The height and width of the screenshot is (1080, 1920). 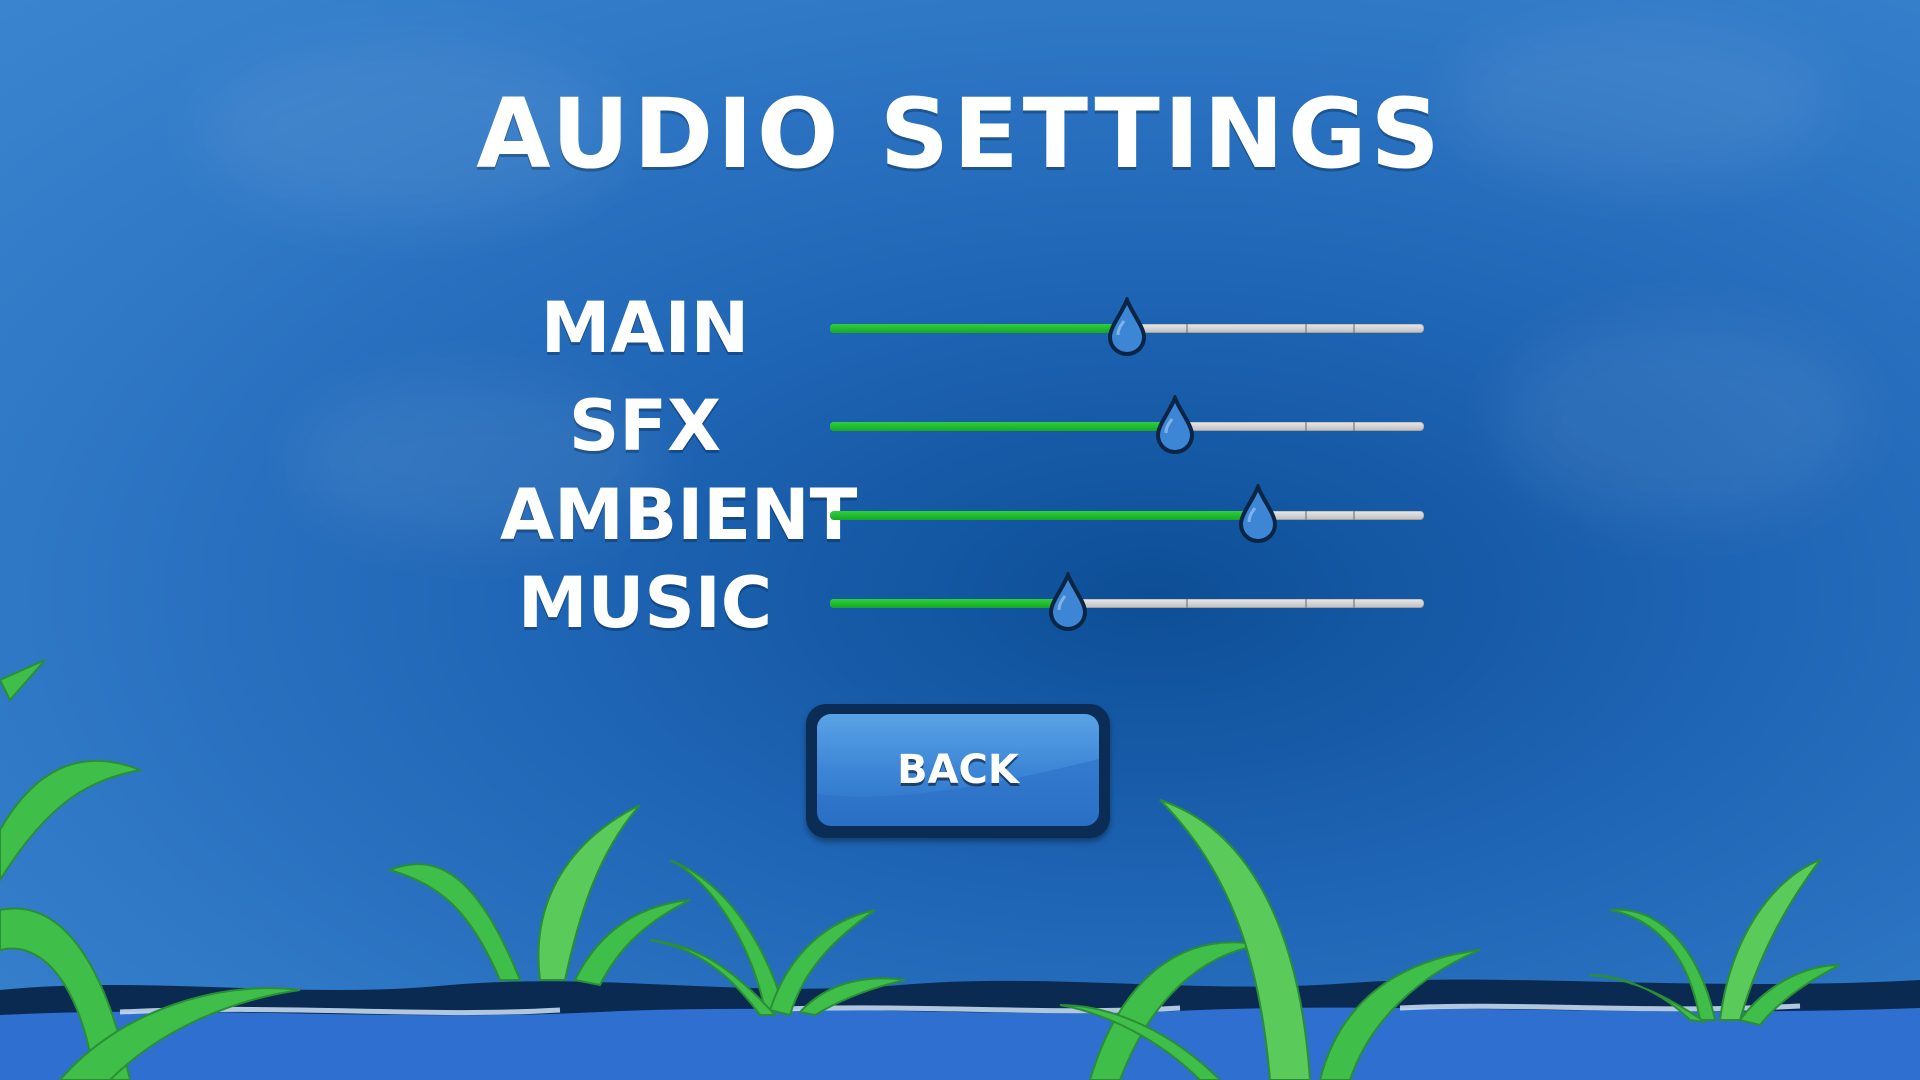 I want to click on volume-slider-sfx, so click(x=1127, y=426).